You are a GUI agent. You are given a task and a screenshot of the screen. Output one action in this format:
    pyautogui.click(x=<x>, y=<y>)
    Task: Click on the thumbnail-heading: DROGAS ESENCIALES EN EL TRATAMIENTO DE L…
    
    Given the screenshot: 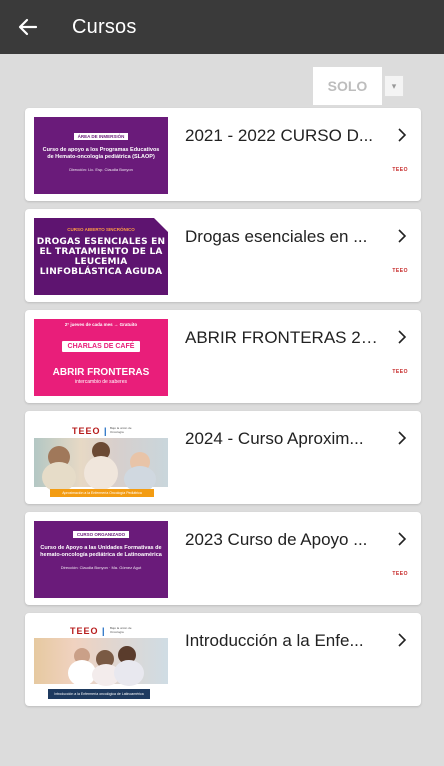 What is the action you would take?
    pyautogui.click(x=101, y=257)
    